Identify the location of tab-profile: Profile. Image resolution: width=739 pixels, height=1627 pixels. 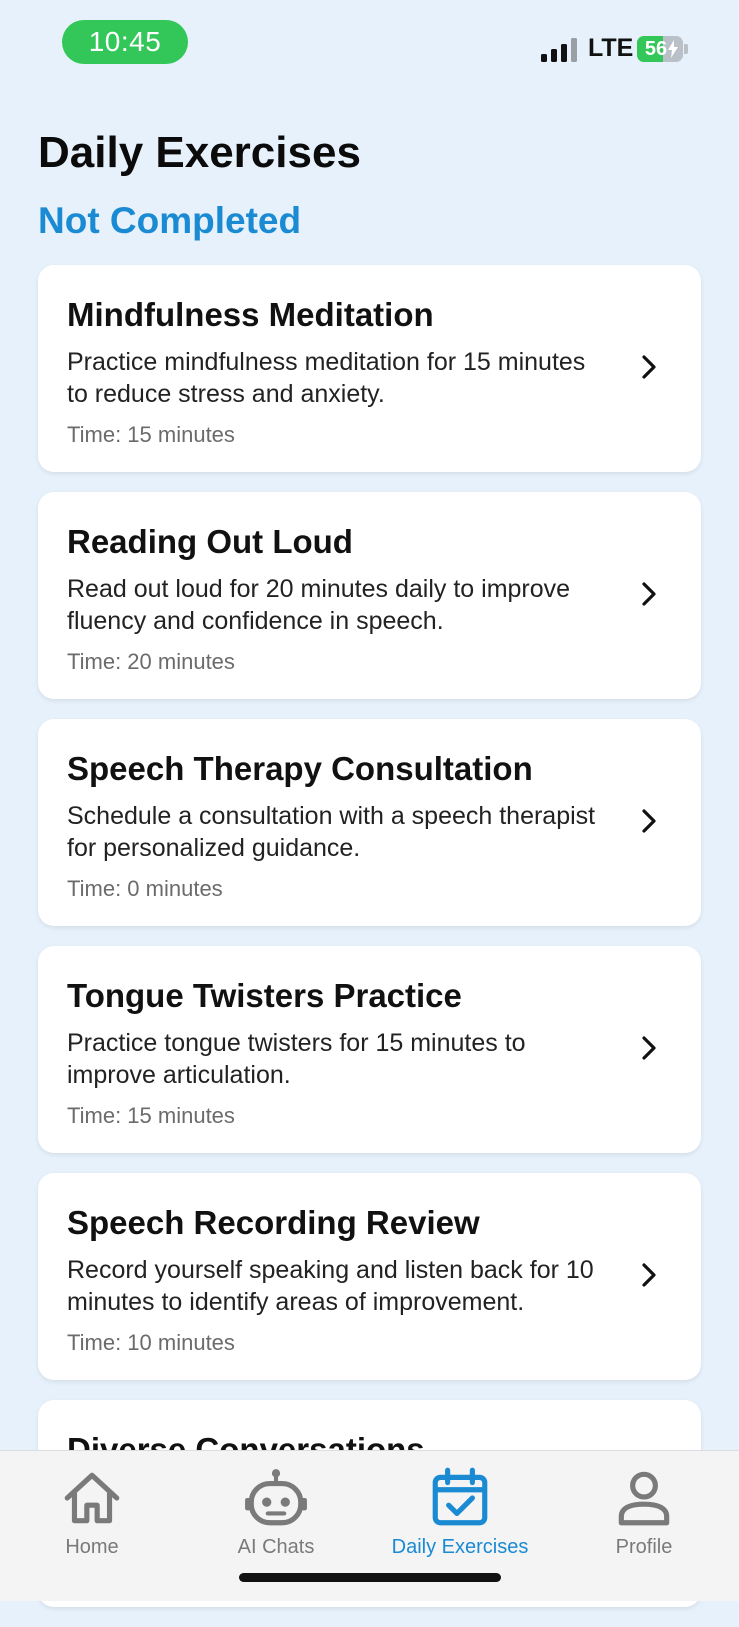
(644, 1516).